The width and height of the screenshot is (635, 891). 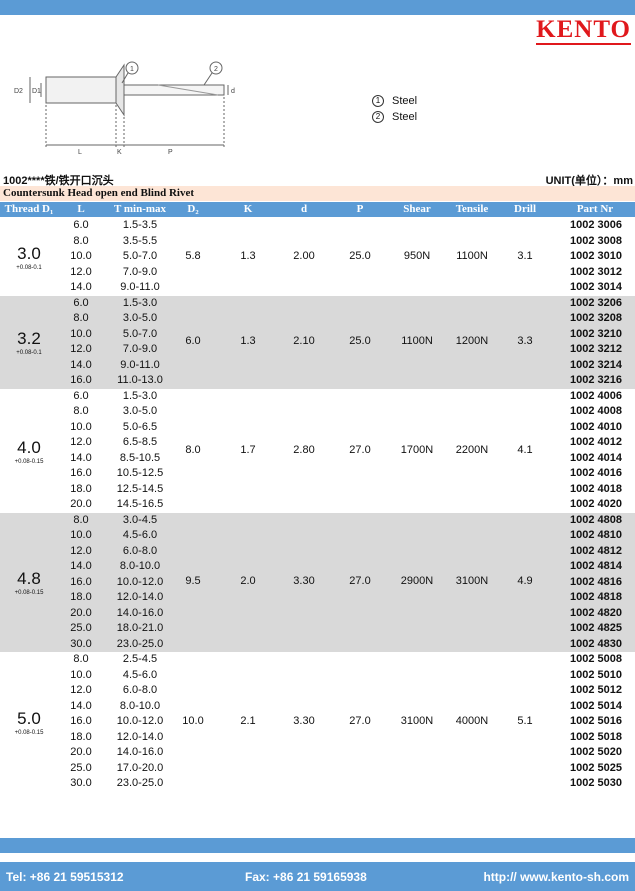 What do you see at coordinates (216, 69) in the screenshot?
I see `callout-2: 2` at bounding box center [216, 69].